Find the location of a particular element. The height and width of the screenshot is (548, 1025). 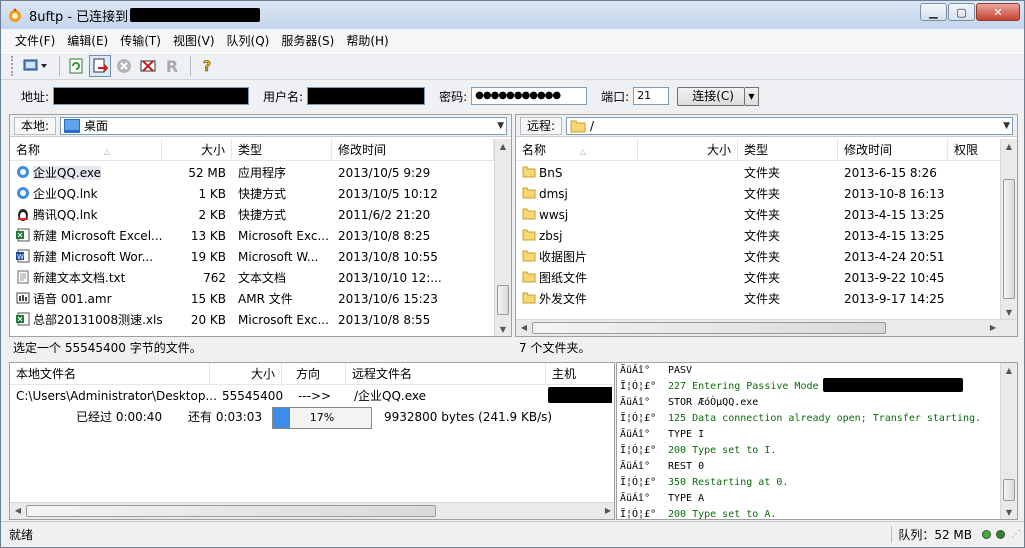

close-button: ✕ is located at coordinates (998, 12).